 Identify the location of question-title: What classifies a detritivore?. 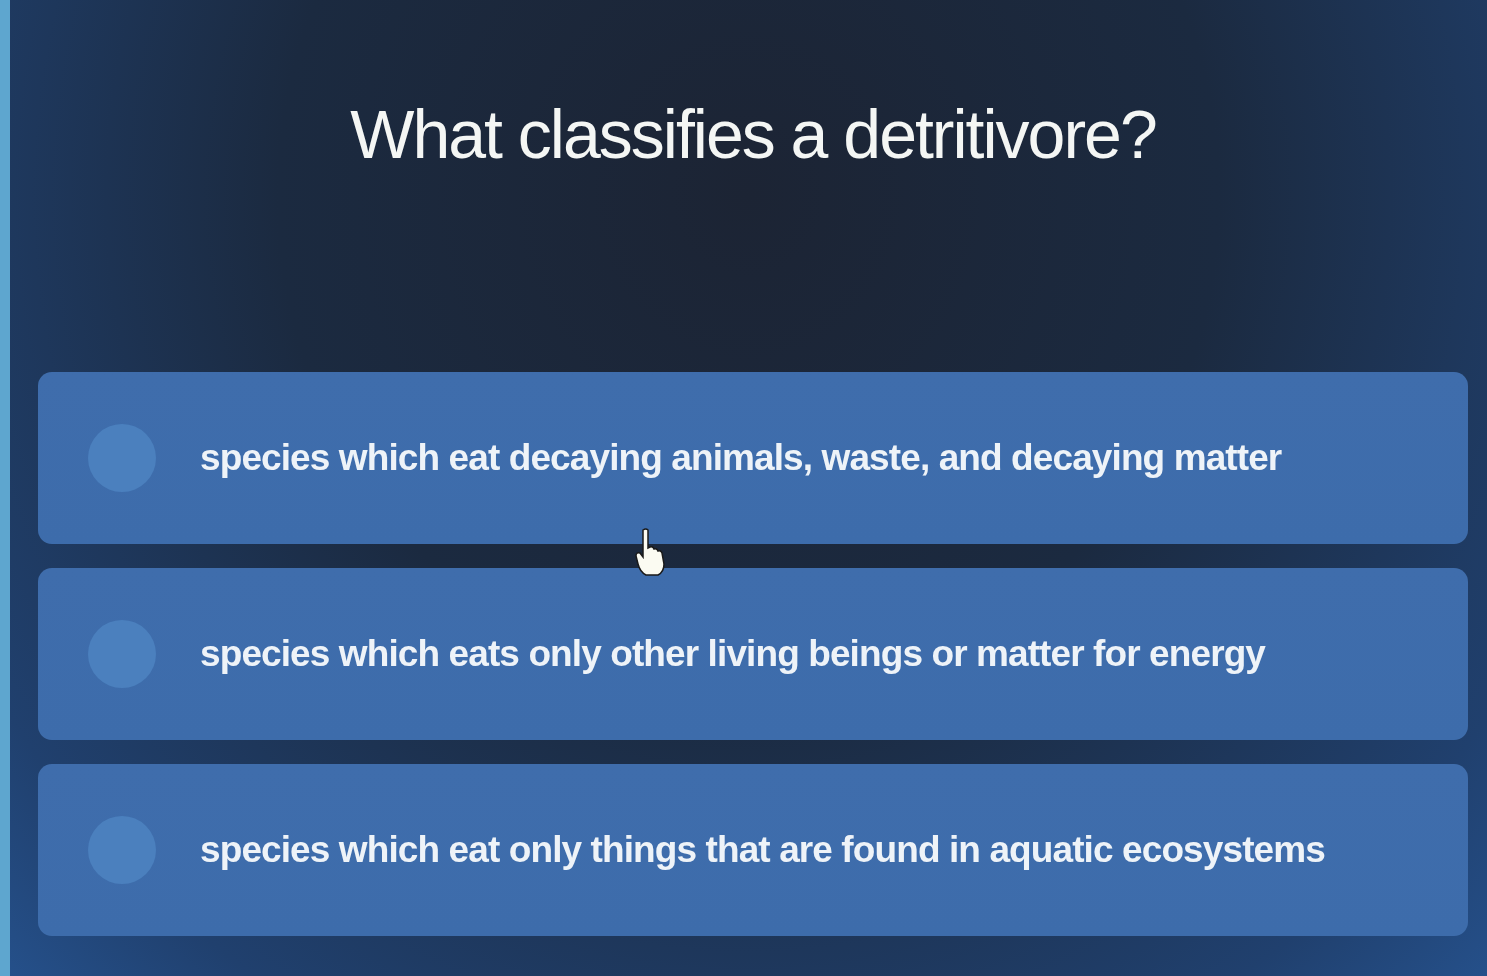
(753, 134).